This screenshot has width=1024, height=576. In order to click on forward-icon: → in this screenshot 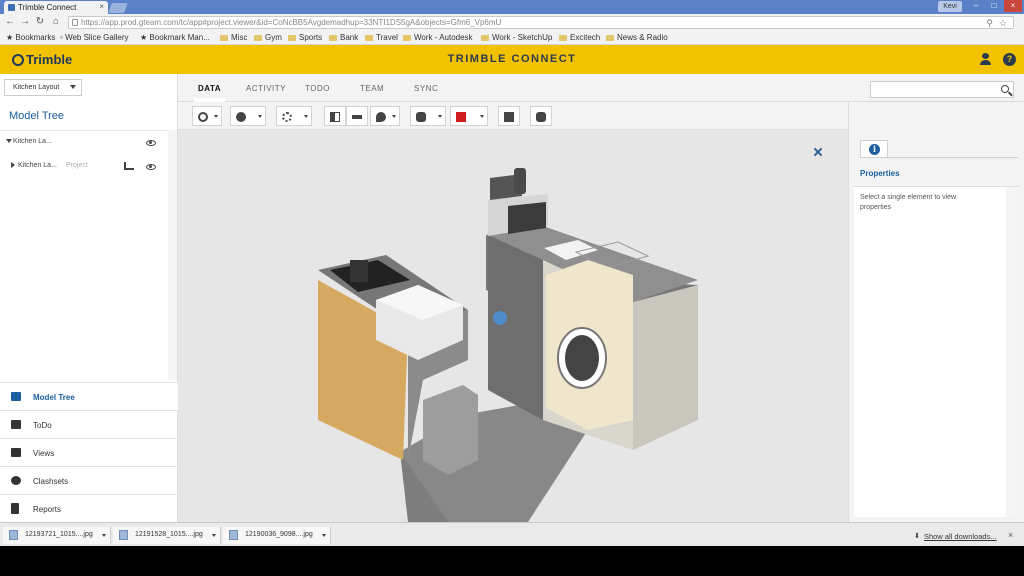, I will do `click(25, 22)`.